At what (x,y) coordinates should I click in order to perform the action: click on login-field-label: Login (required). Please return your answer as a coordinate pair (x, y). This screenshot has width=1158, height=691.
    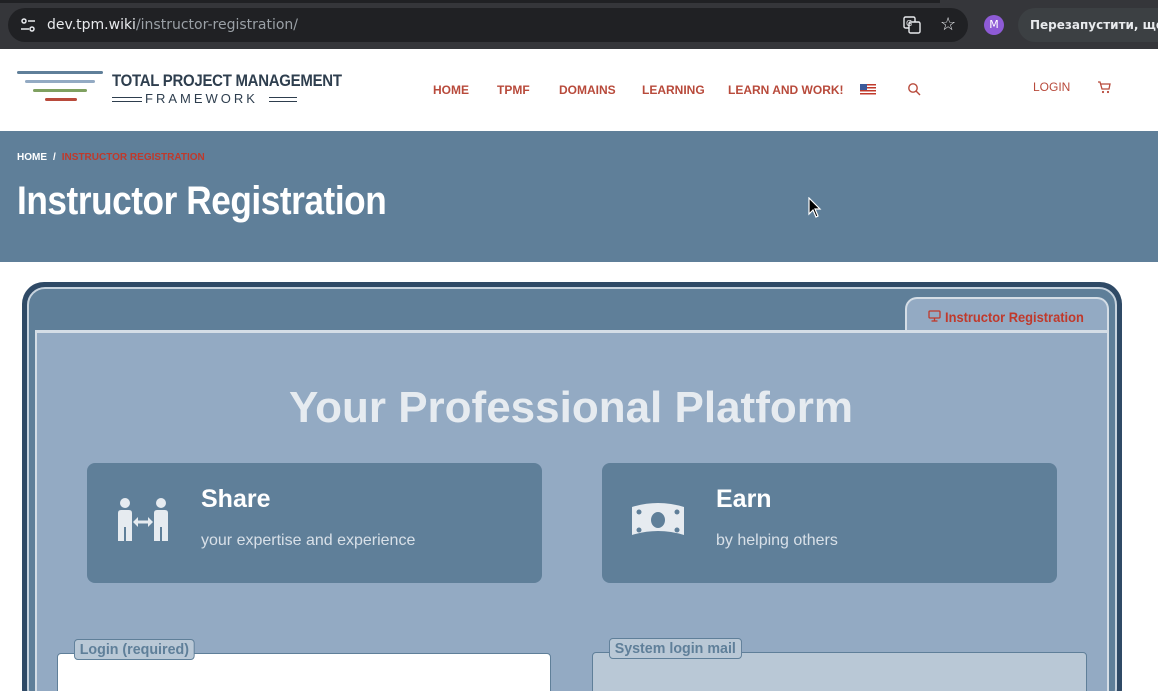
    Looking at the image, I should click on (134, 649).